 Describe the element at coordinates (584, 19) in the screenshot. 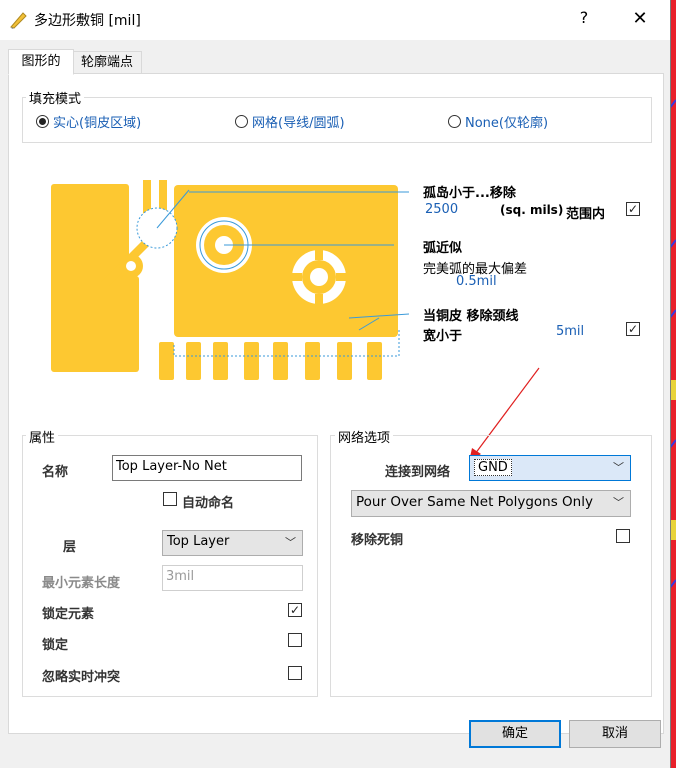

I see `help-button: ?` at that location.